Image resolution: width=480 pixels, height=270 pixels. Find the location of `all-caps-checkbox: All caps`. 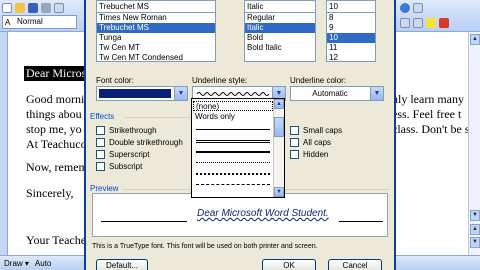

all-caps-checkbox: All caps is located at coordinates (310, 142).